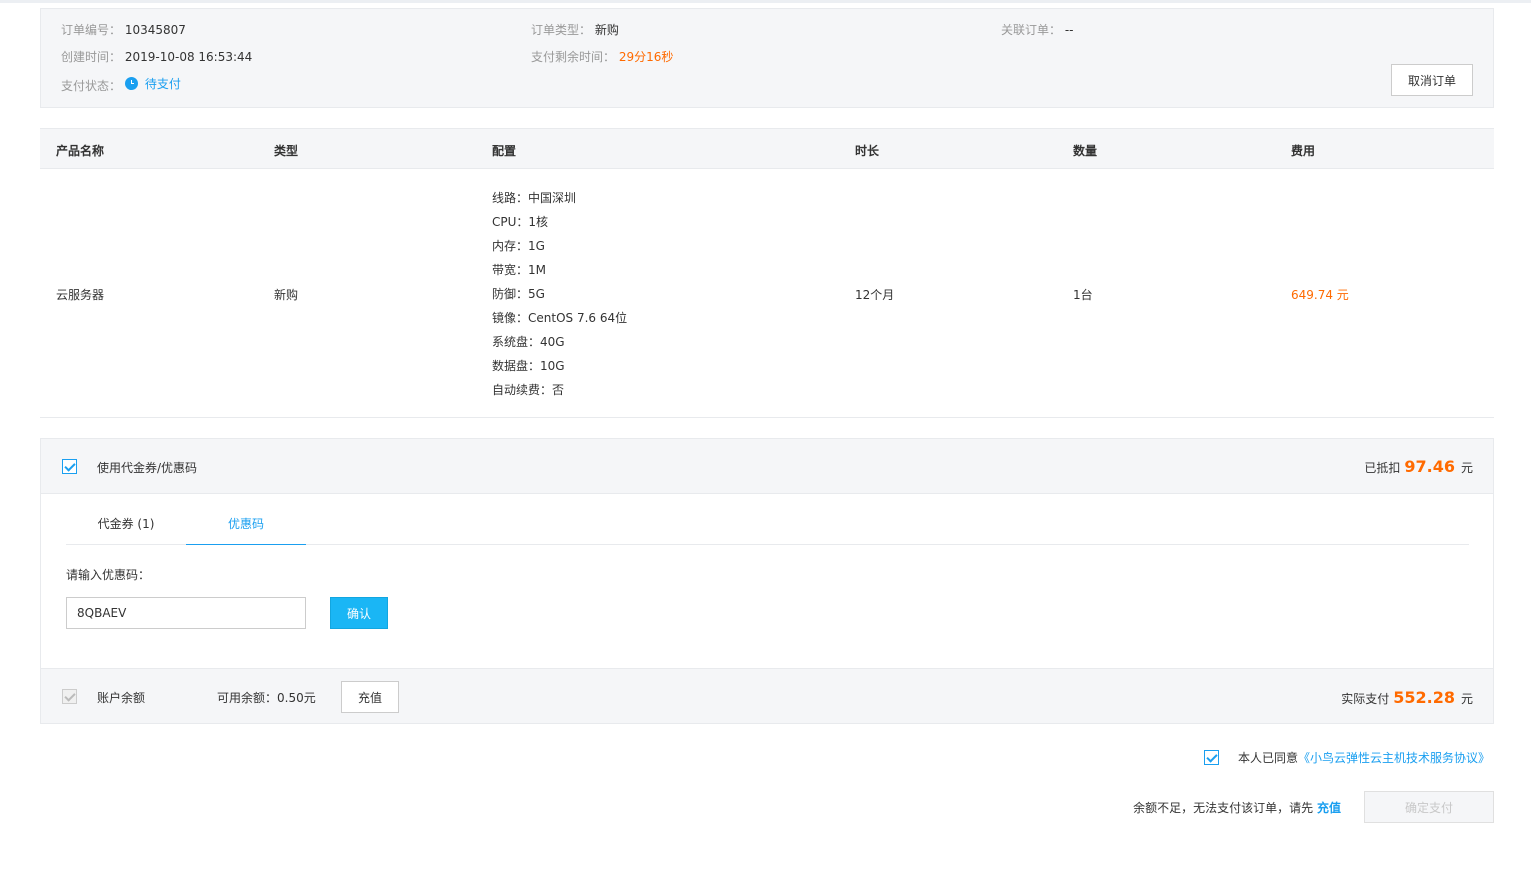 This screenshot has width=1531, height=874. I want to click on promo-code-input, so click(186, 613).